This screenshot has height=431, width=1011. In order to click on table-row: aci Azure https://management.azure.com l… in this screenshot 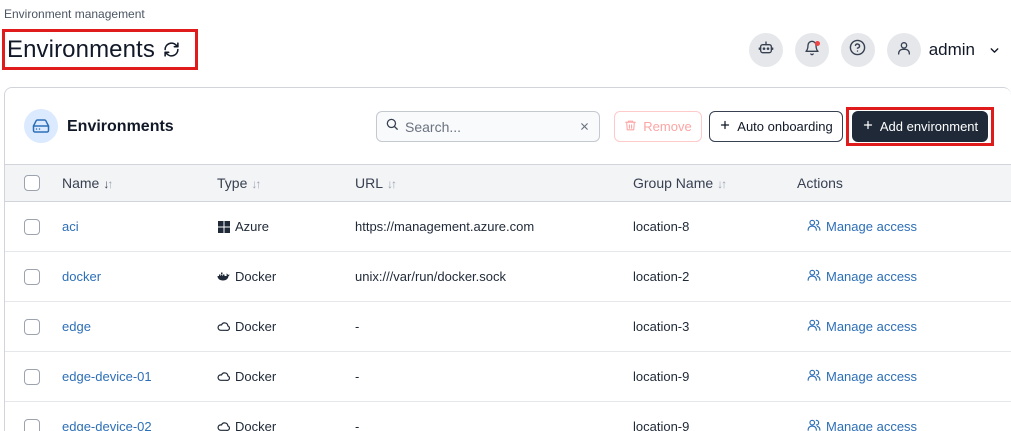, I will do `click(508, 227)`.